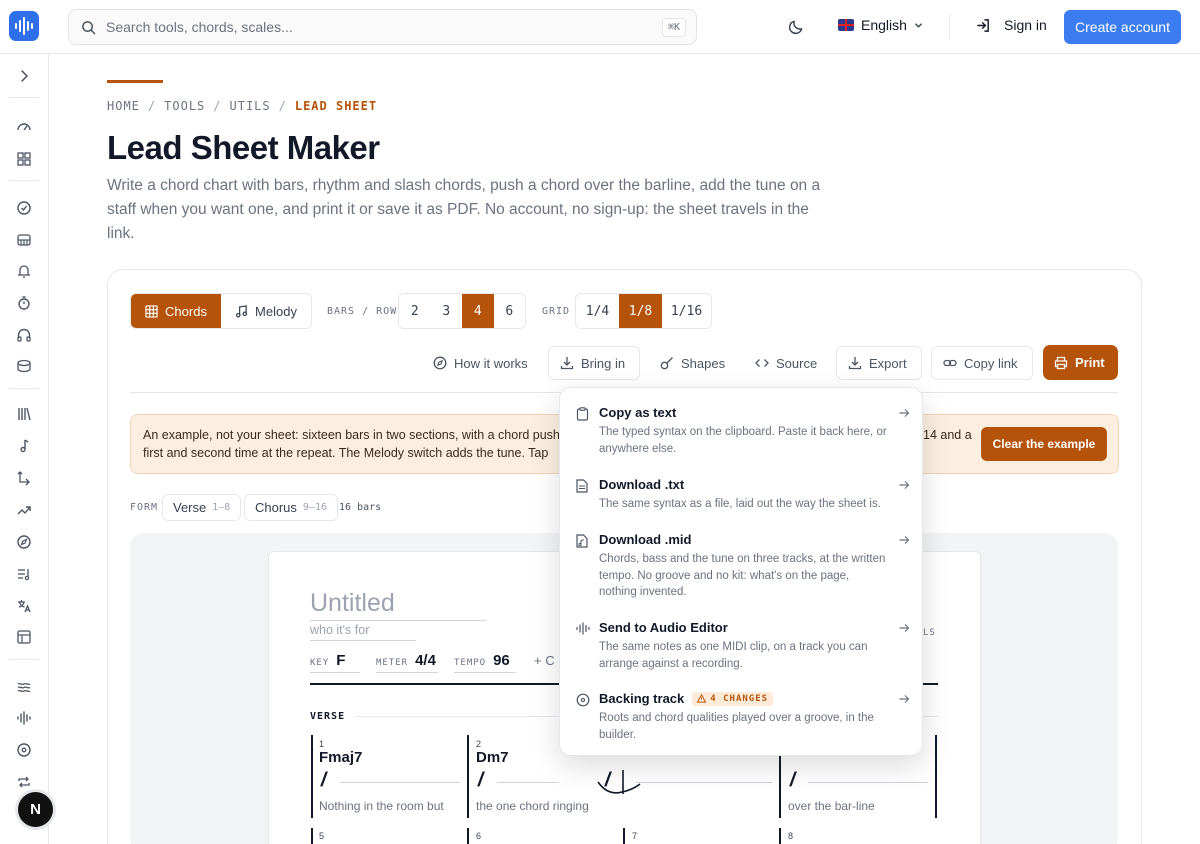  What do you see at coordinates (1044, 444) in the screenshot?
I see `clear-example-button: Clear the example` at bounding box center [1044, 444].